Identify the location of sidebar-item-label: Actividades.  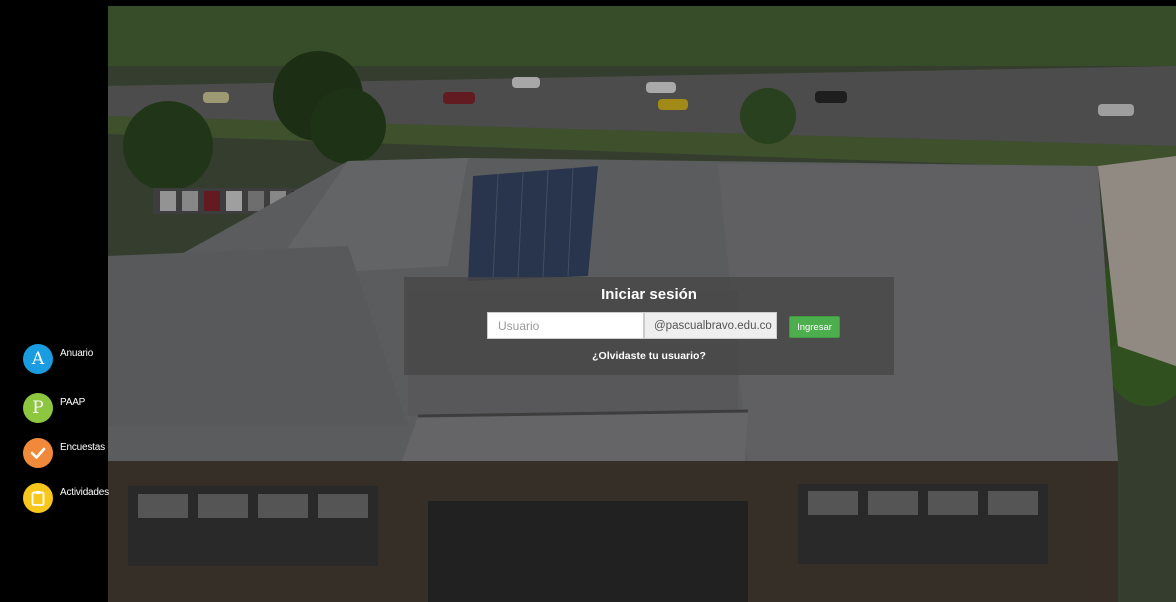
(84, 492).